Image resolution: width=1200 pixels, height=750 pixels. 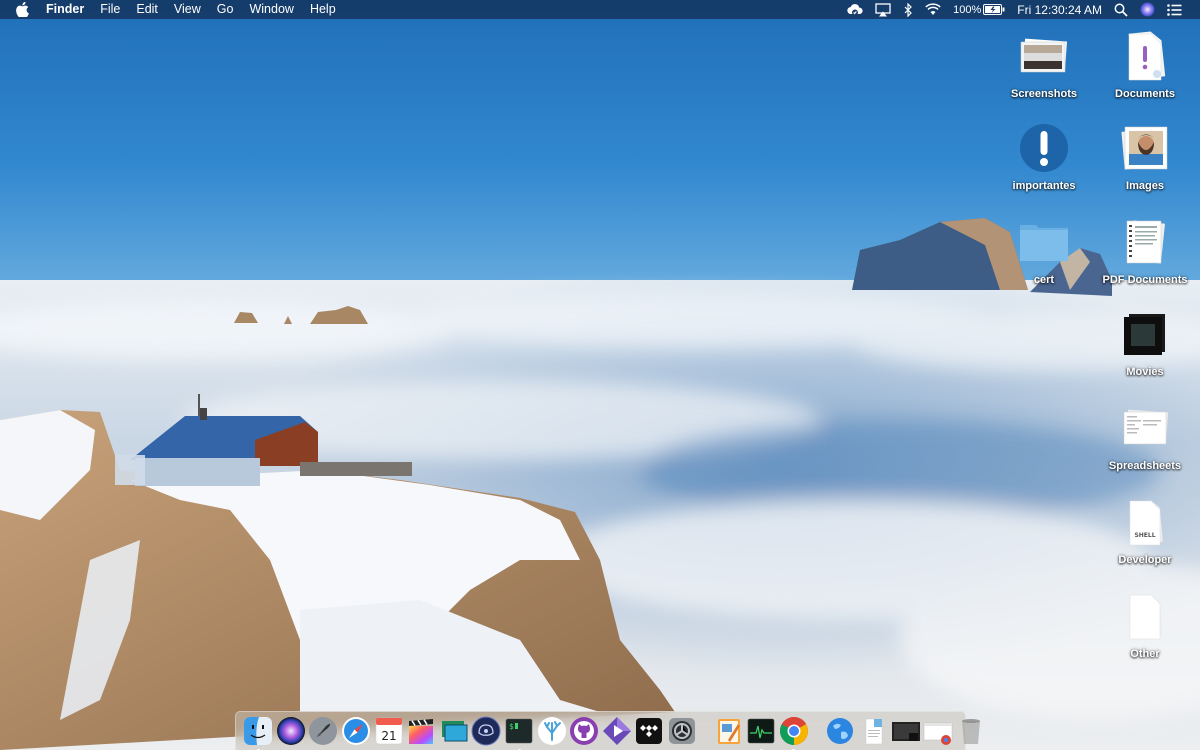 I want to click on desktop-icon-other: Other, so click(x=1145, y=624).